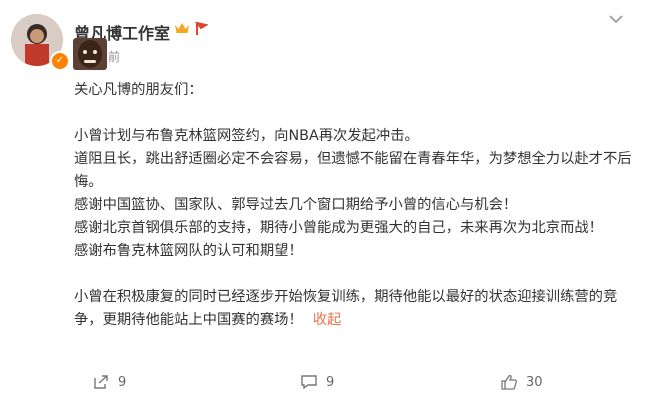 The image size is (660, 416). Describe the element at coordinates (90, 54) in the screenshot. I see `sticker-image` at that location.